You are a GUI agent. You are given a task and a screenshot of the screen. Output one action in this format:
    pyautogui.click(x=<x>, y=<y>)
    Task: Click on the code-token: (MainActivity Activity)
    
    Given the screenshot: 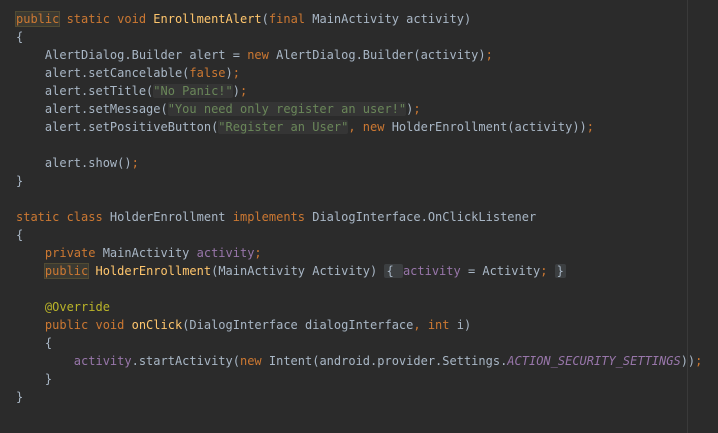 What is the action you would take?
    pyautogui.click(x=298, y=271)
    